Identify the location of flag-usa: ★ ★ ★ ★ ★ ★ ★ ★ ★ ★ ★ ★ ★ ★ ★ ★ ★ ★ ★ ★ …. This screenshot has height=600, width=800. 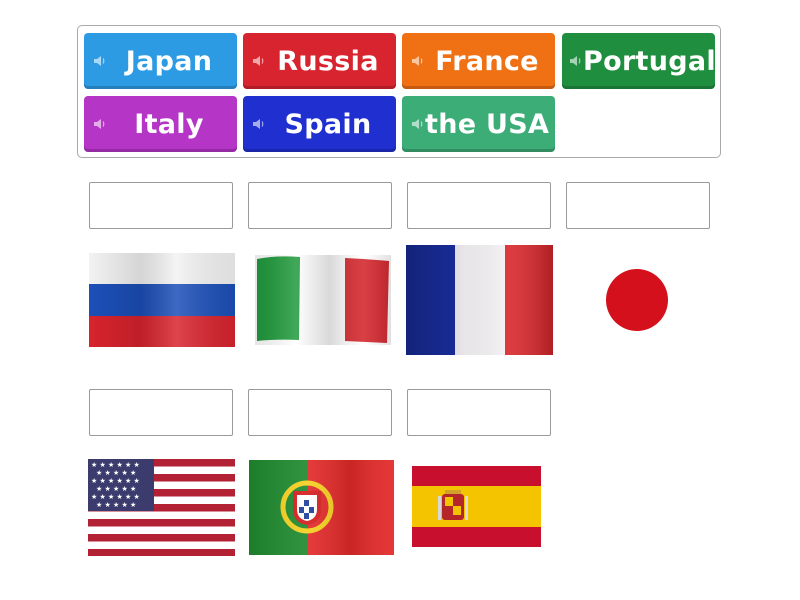
(161, 507).